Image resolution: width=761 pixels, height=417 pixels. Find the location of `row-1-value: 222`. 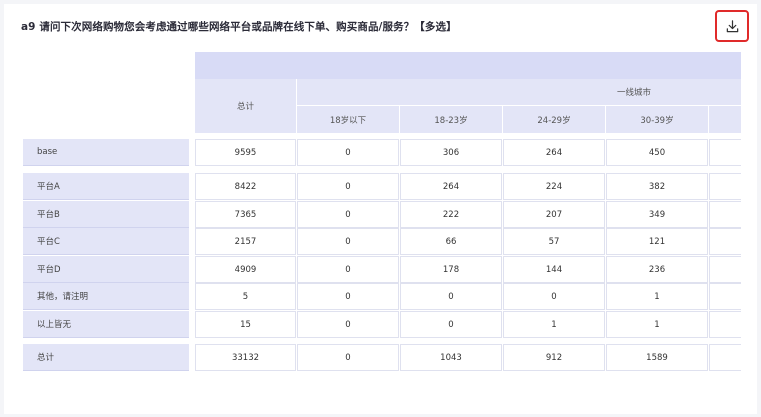

row-1-value: 222 is located at coordinates (451, 214).